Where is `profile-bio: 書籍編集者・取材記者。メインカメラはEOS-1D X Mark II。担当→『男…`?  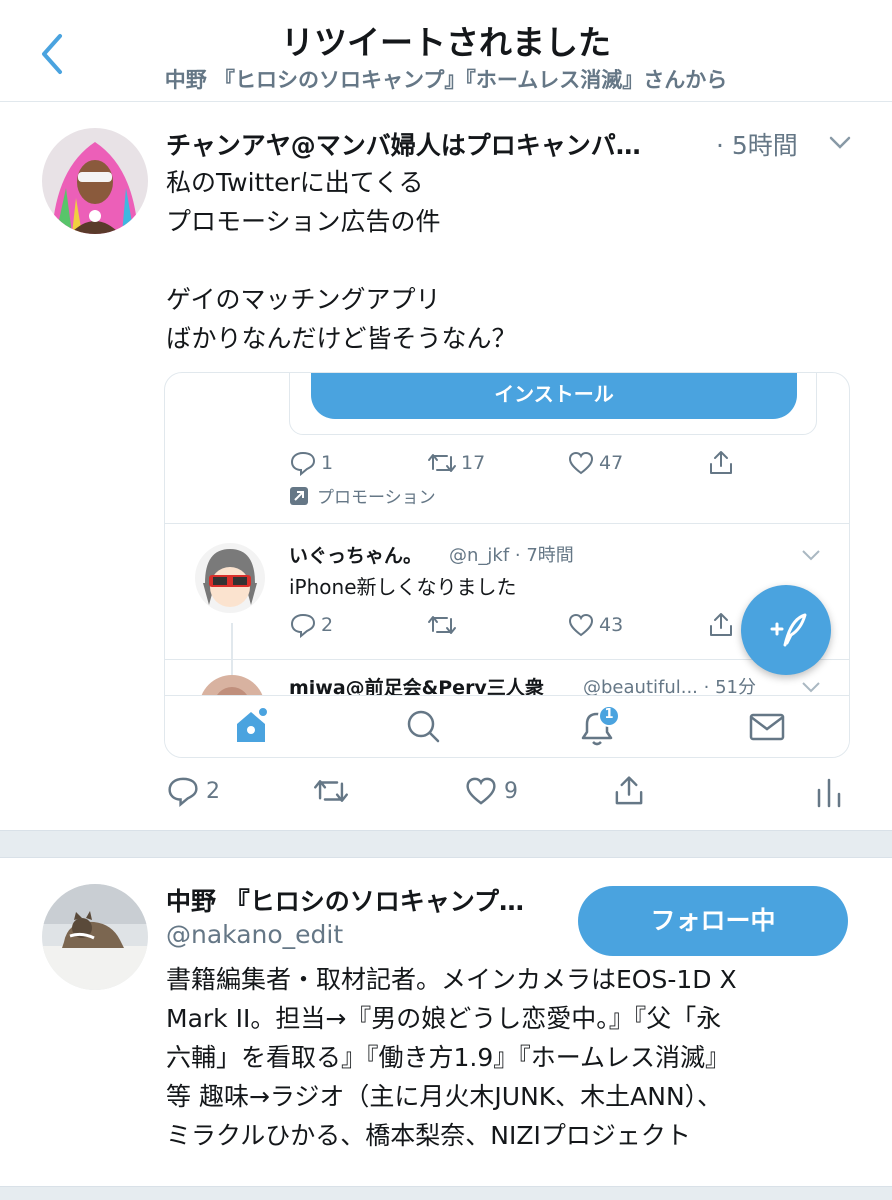
profile-bio: 書籍編集者・取材記者。メインカメラはEOS-1D X Mark II。担当→『男… is located at coordinates (504, 1057).